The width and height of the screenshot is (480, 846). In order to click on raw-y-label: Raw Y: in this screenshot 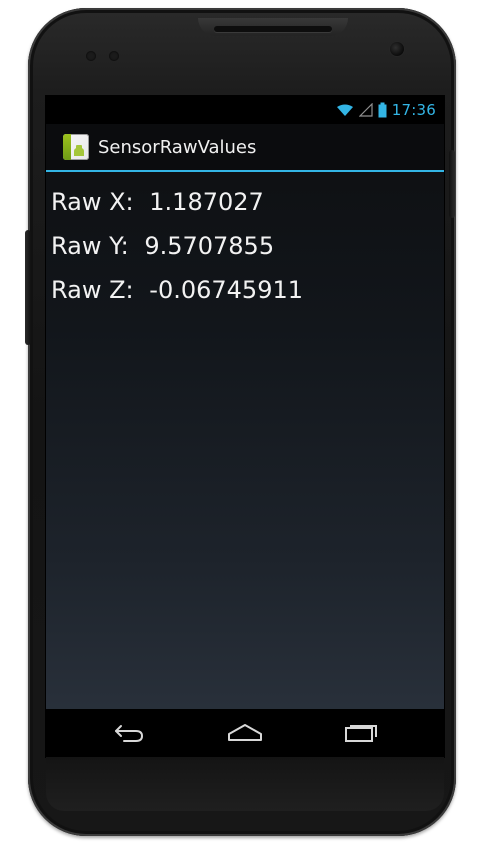, I will do `click(90, 246)`.